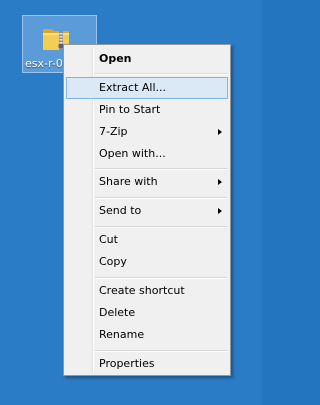 Image resolution: width=320 pixels, height=405 pixels. I want to click on menu-item-label: Share with, so click(128, 181).